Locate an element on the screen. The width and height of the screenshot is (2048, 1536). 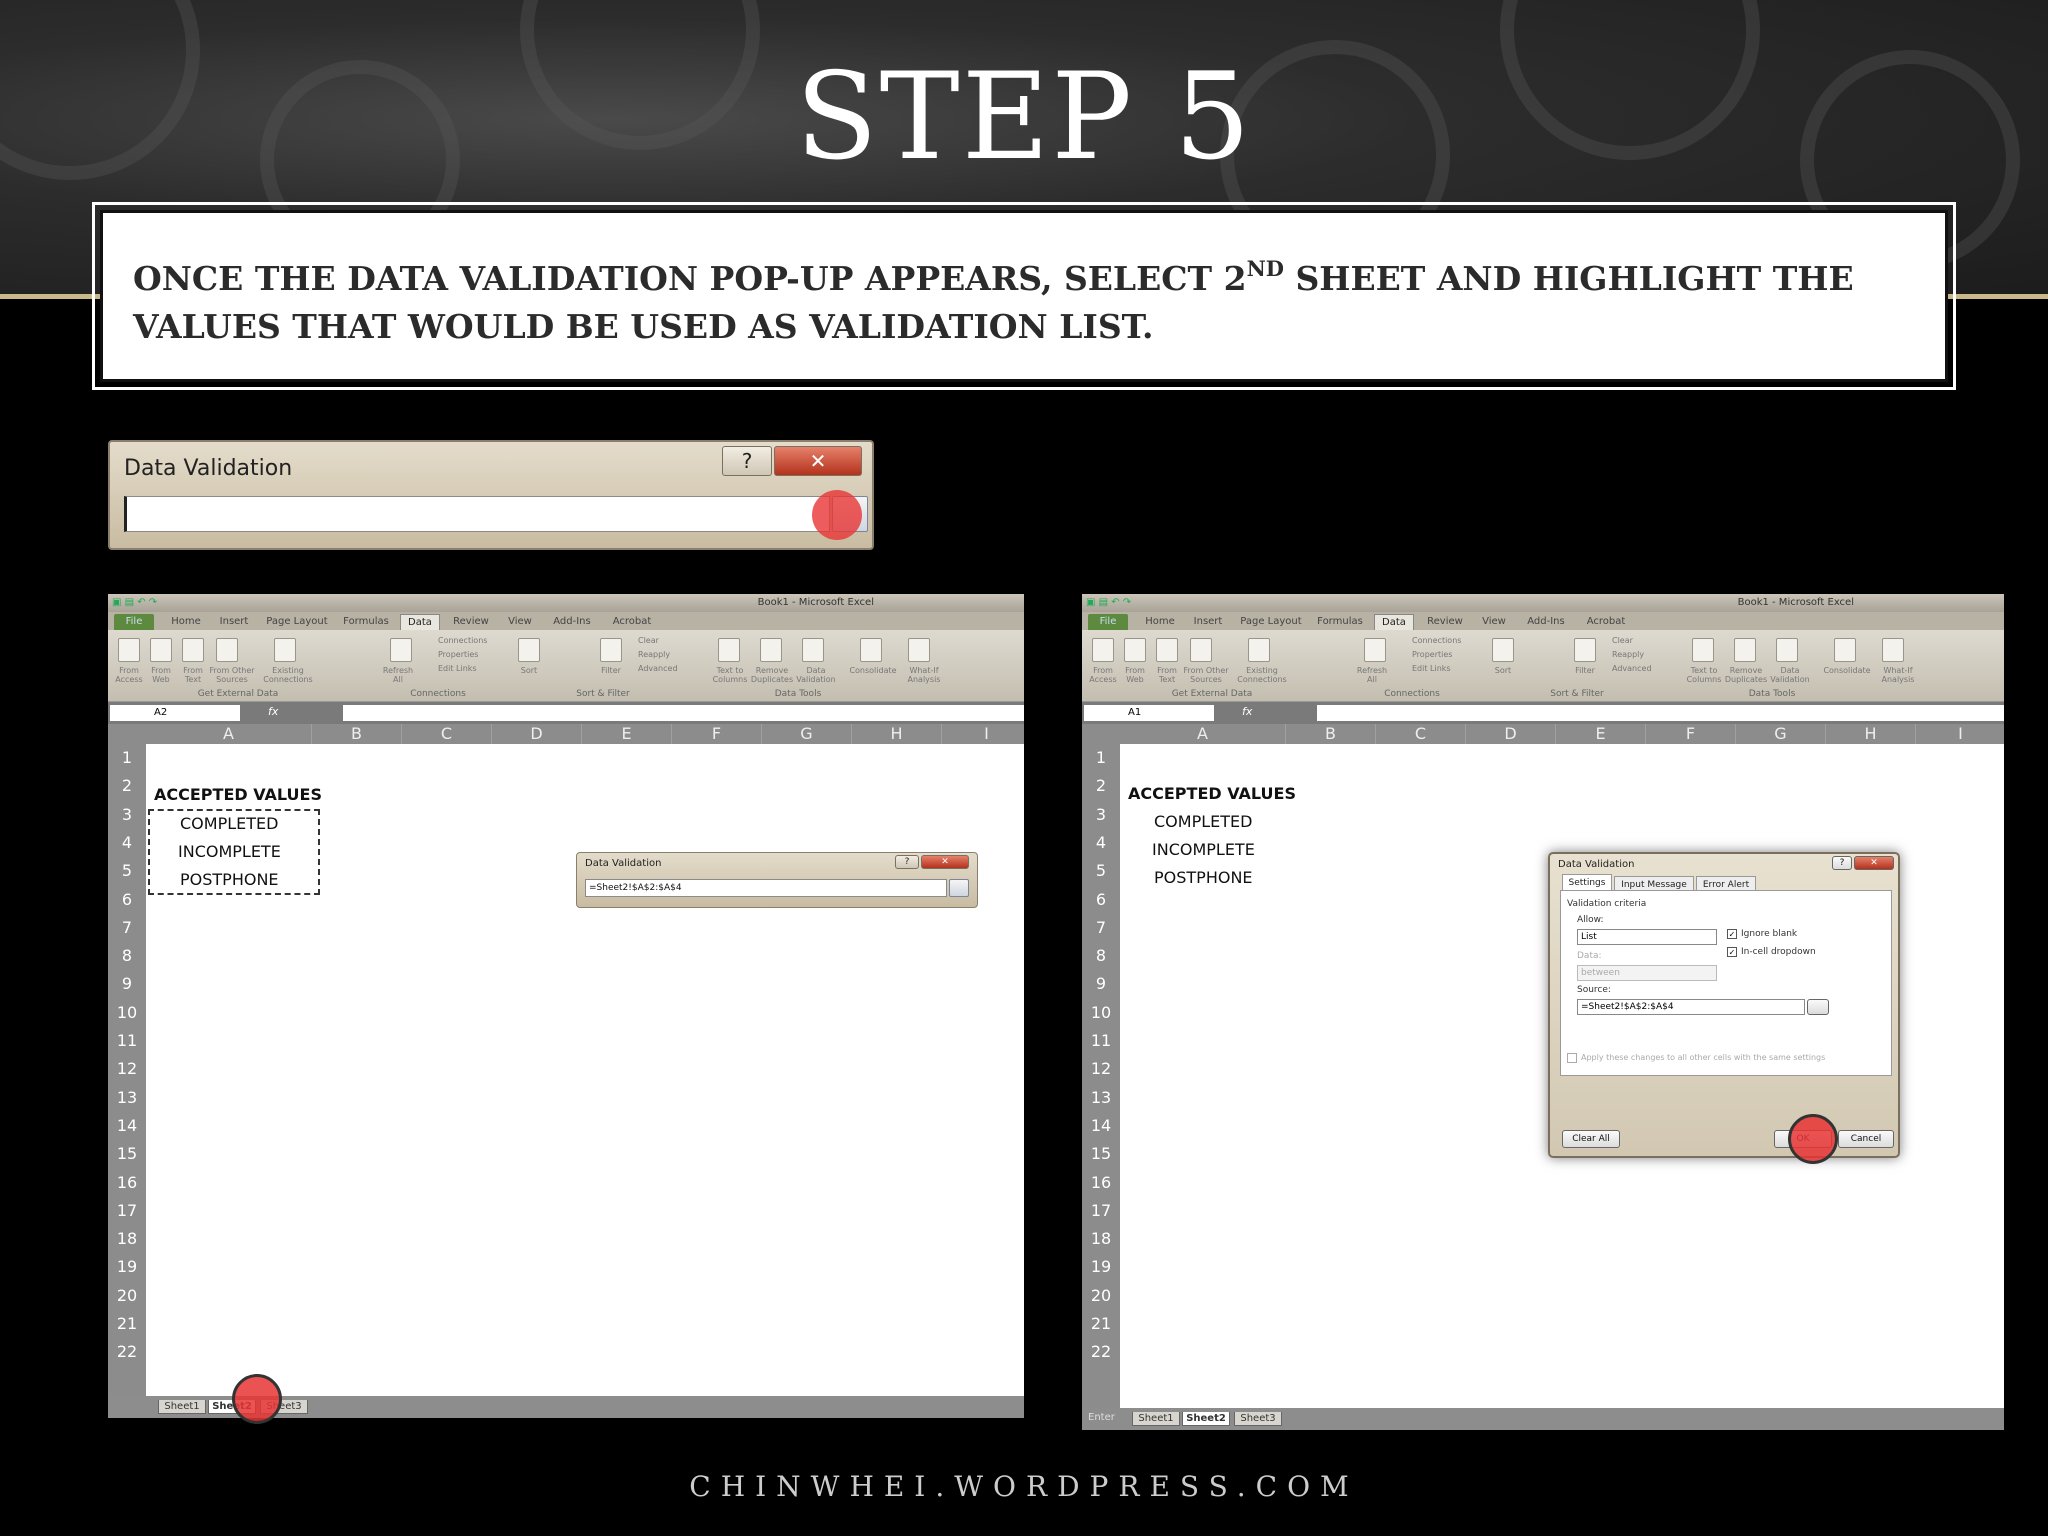
row-header-9: 9 is located at coordinates (127, 984).